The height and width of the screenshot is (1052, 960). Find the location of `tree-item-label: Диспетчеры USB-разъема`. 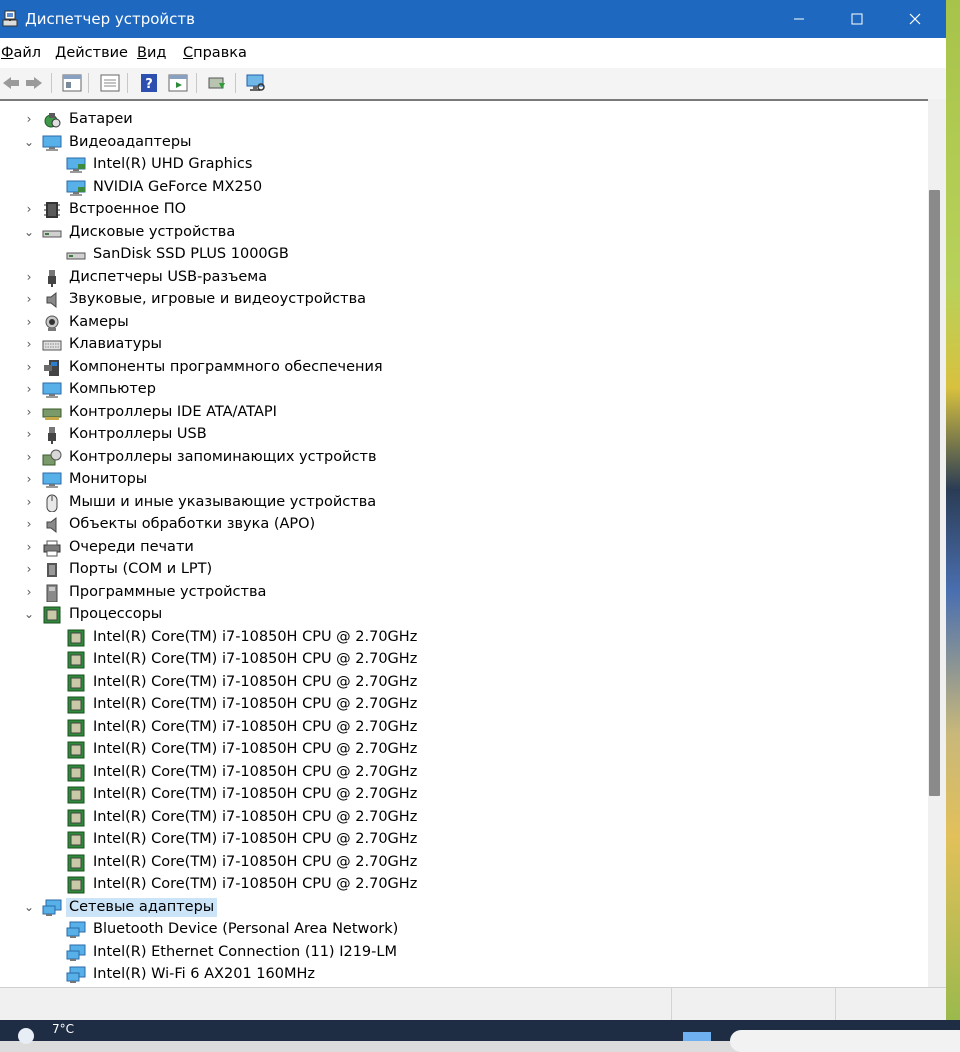

tree-item-label: Диспетчеры USB-разъема is located at coordinates (168, 276).